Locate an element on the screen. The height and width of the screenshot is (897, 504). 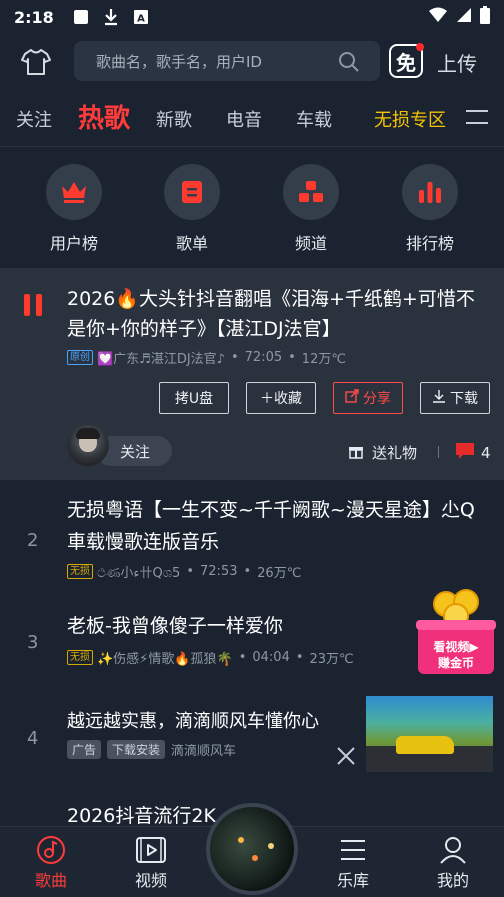
now-playing-meta: 原创 💟广东♬湛江DJ法官♪ • 72:05 • 12万℃ is located at coordinates (206, 357).